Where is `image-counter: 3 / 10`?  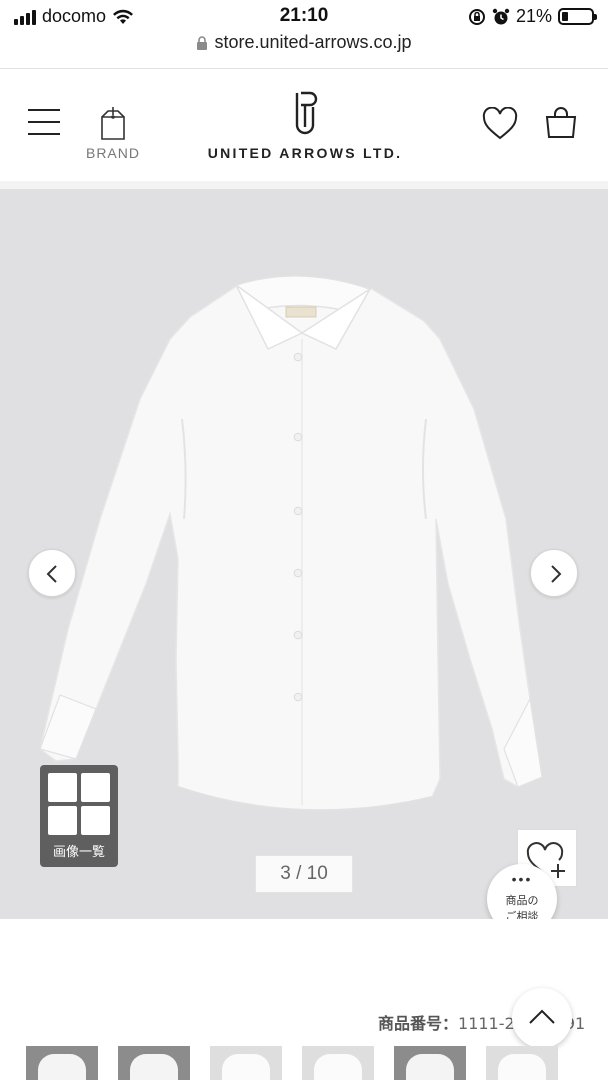
image-counter: 3 / 10 is located at coordinates (304, 874).